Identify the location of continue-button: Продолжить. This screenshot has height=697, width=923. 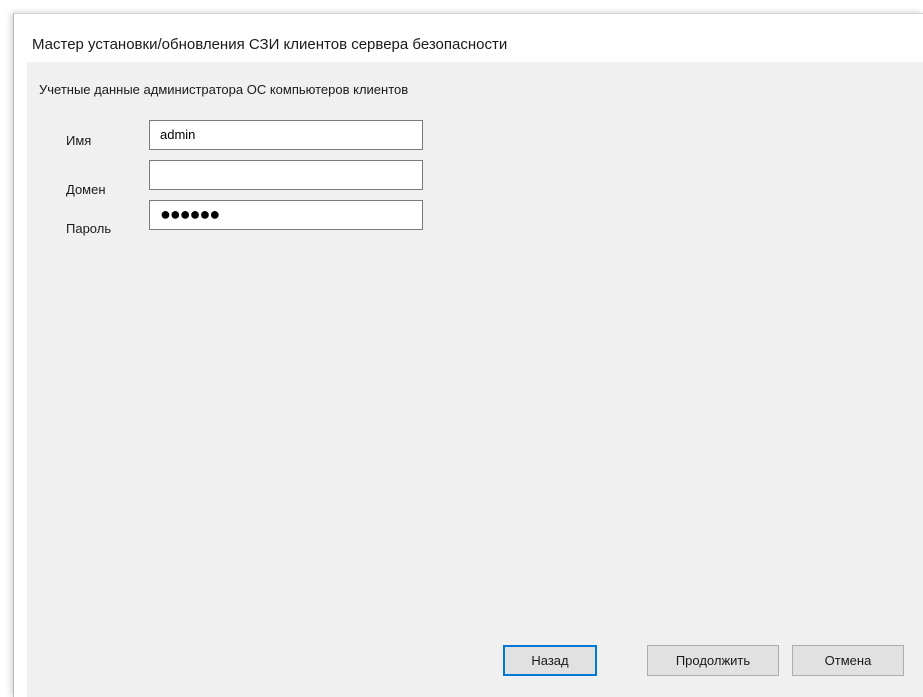
(713, 660).